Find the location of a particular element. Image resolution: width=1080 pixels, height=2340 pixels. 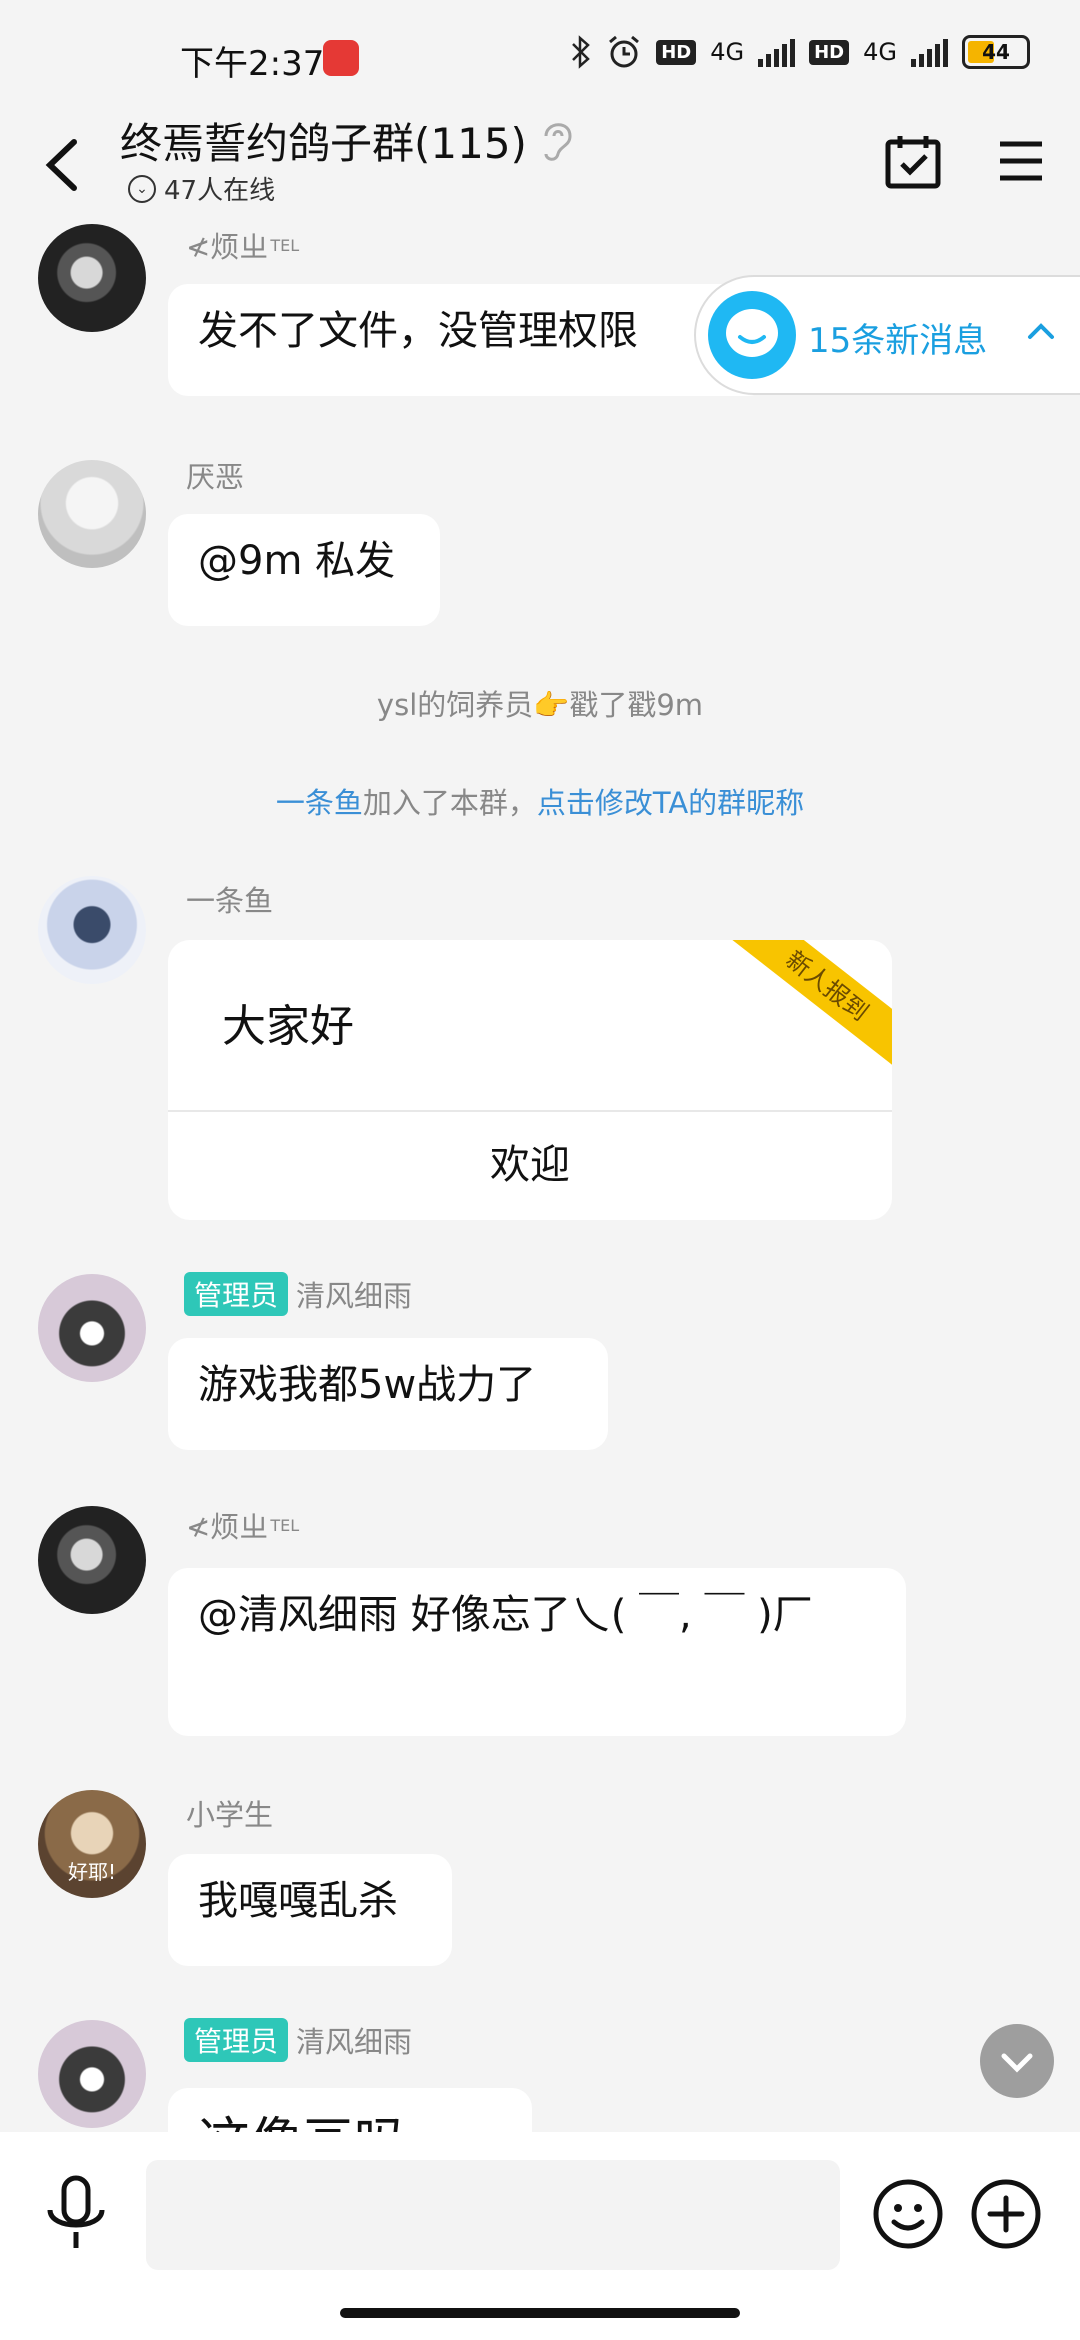

message-bubble: @清风细雨 好像忘了乀( ￣, ￣ )厂 is located at coordinates (537, 1652).